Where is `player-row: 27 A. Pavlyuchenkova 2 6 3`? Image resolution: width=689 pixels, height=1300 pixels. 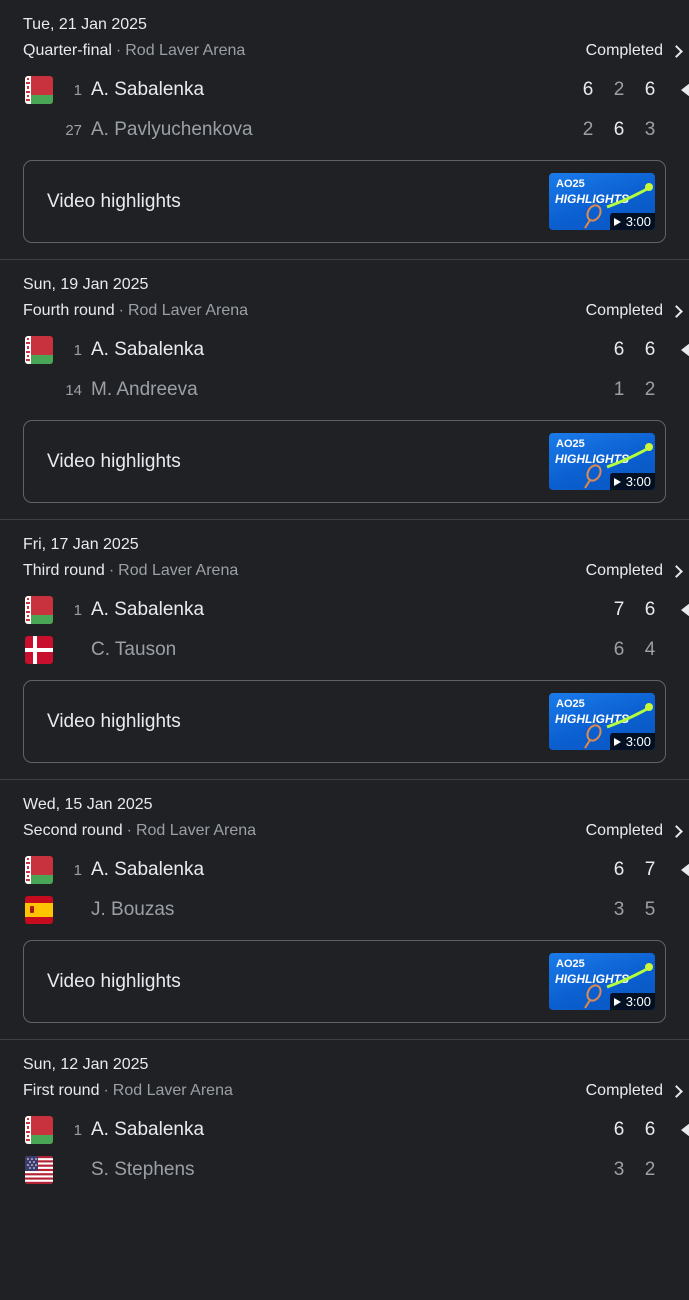 player-row: 27 A. Pavlyuchenkova 2 6 3 is located at coordinates (344, 130).